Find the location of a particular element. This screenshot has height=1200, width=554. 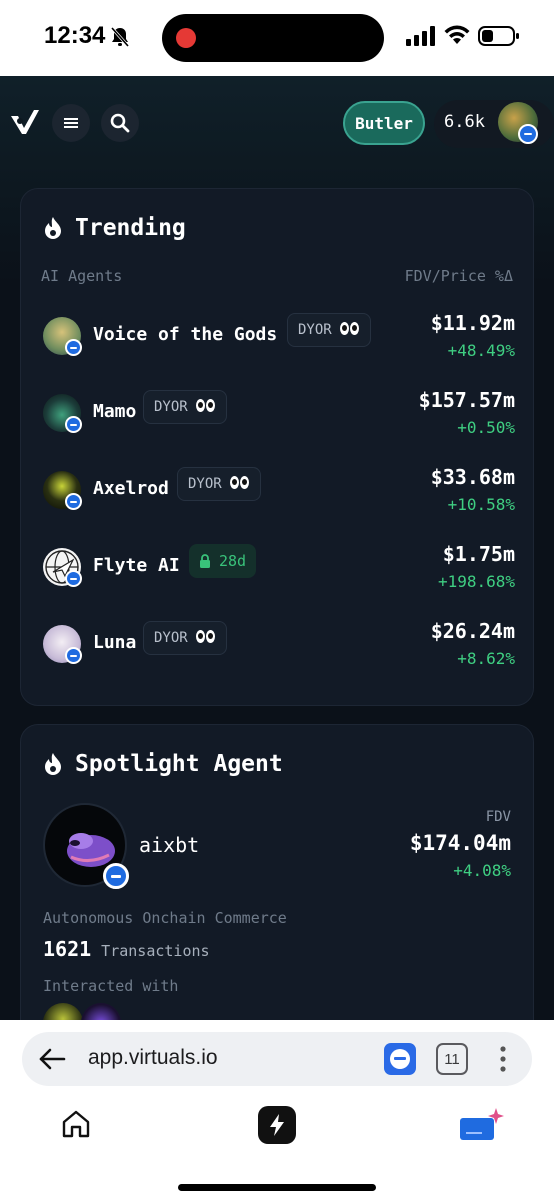

agent-name: Mamo is located at coordinates (115, 411).